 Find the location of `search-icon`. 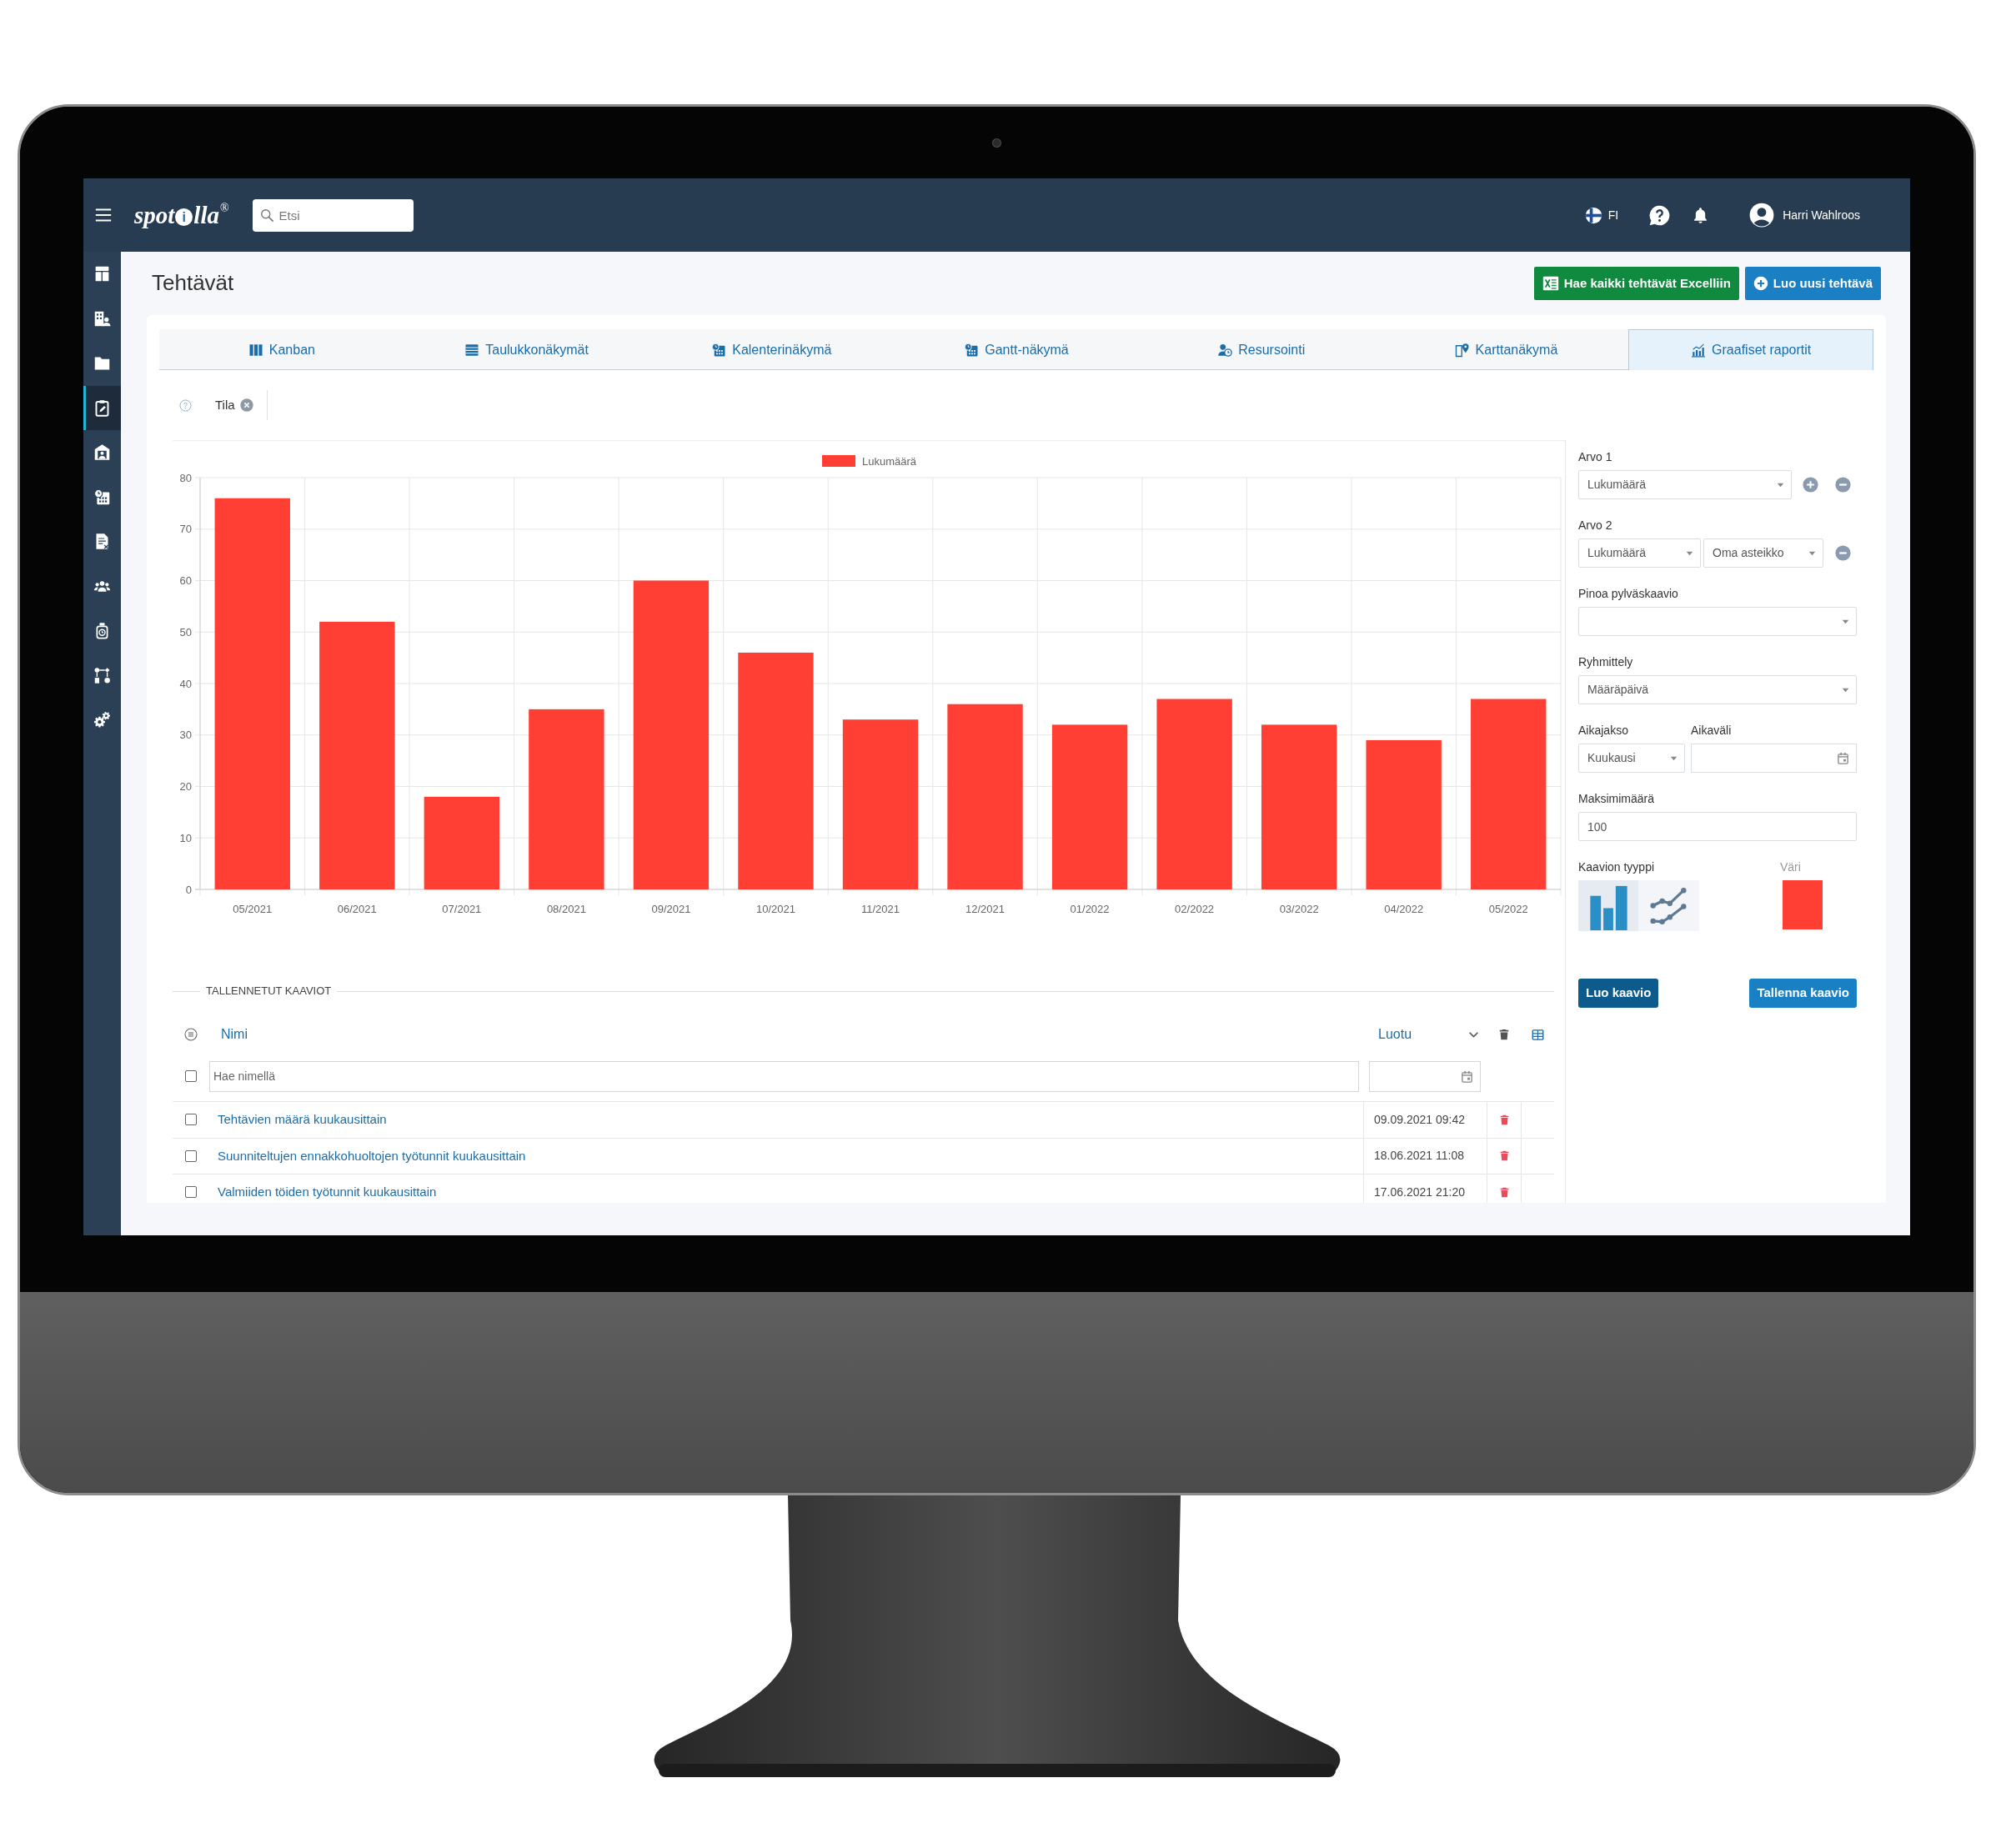

search-icon is located at coordinates (266, 215).